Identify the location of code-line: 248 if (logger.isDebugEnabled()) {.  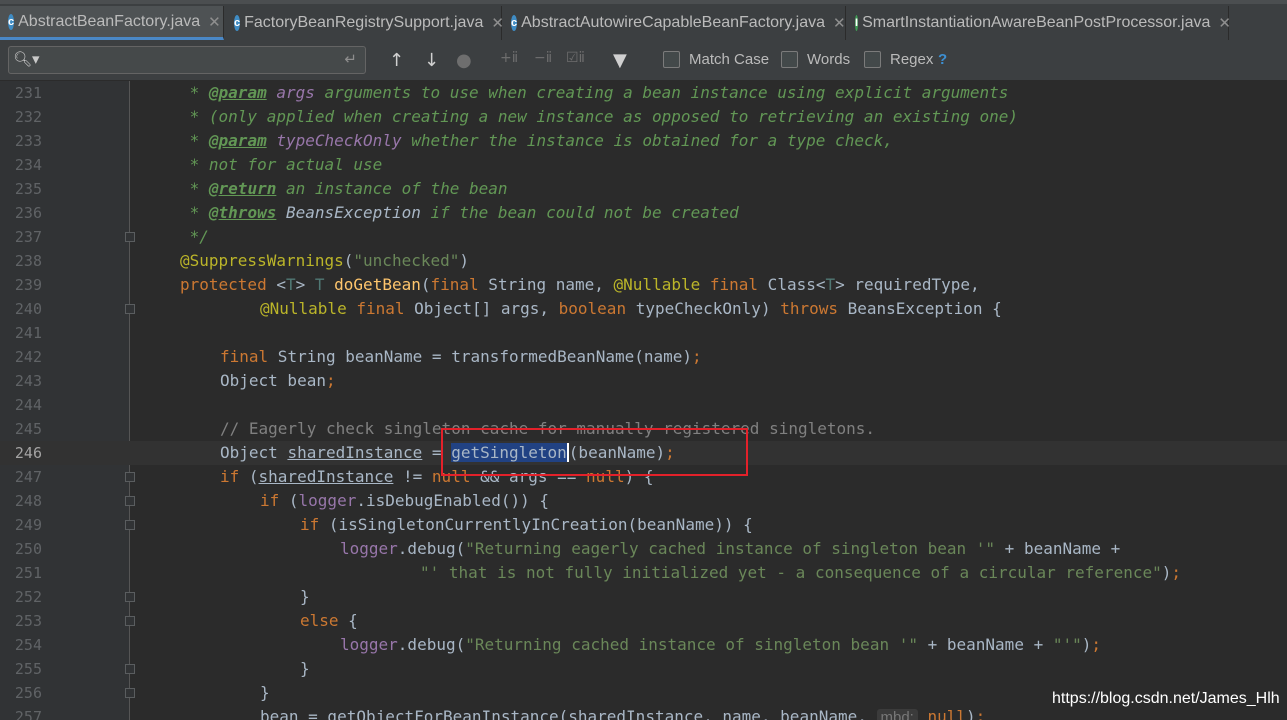
(643, 501).